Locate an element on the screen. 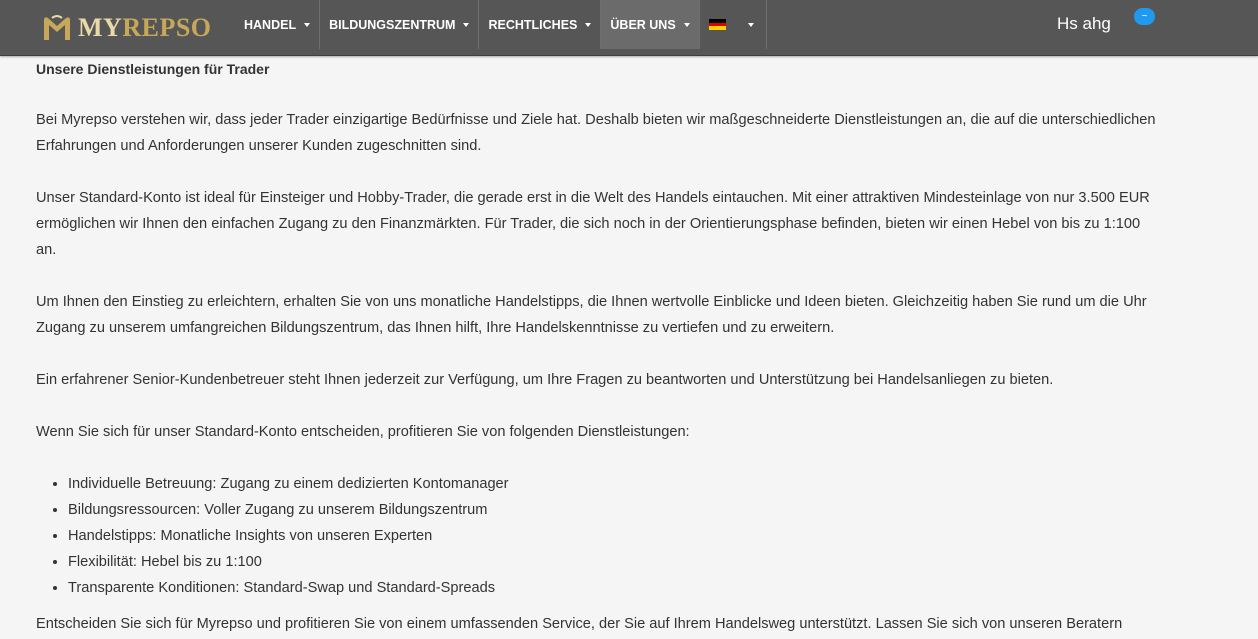 The width and height of the screenshot is (1258, 639). logo-text: MYREPSO is located at coordinates (145, 27).